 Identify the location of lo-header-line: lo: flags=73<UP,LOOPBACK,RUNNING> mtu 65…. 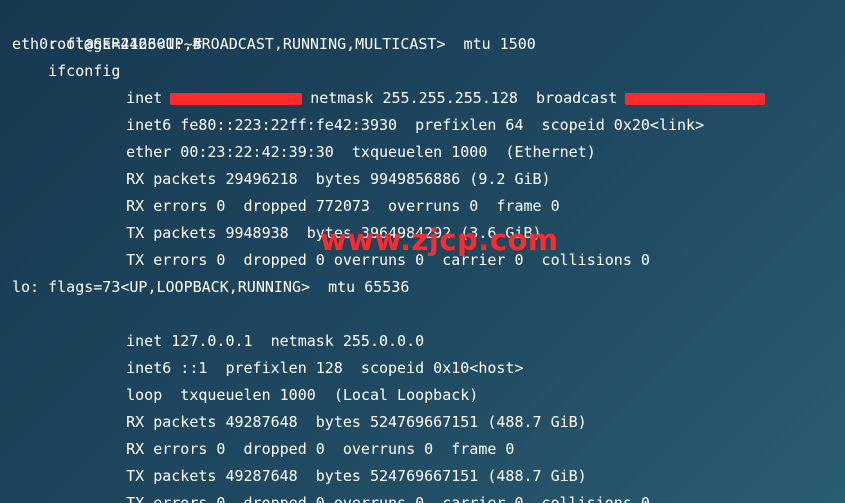
(211, 287).